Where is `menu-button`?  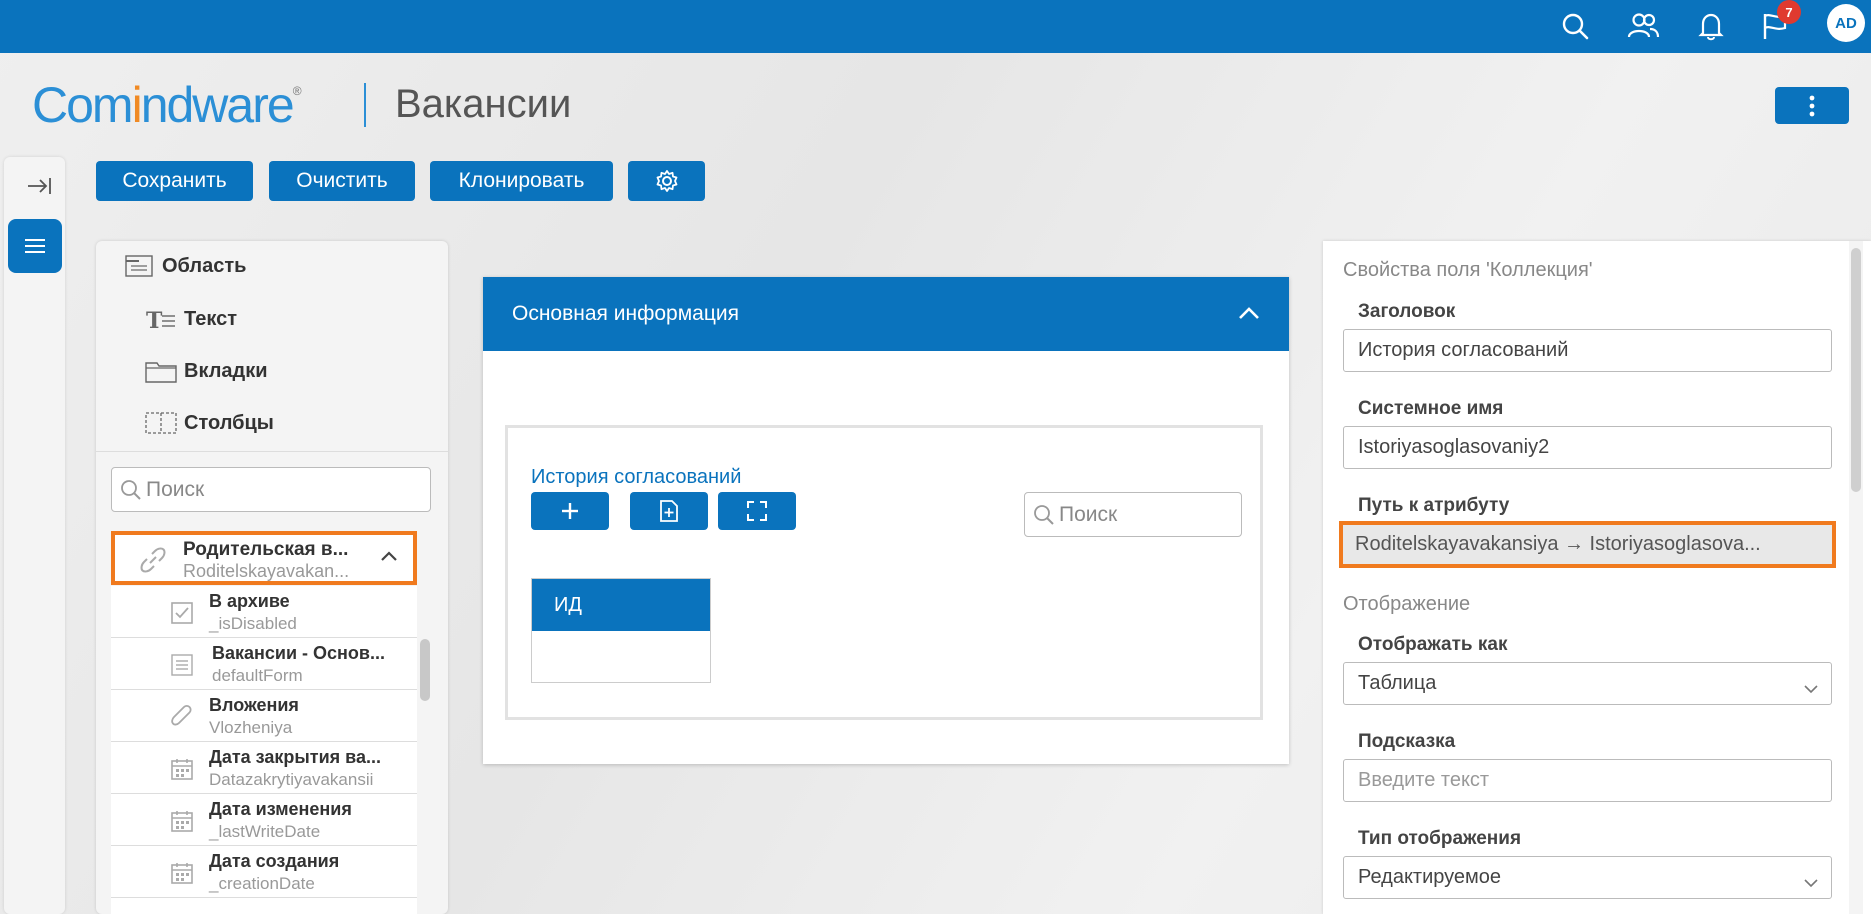 menu-button is located at coordinates (35, 246).